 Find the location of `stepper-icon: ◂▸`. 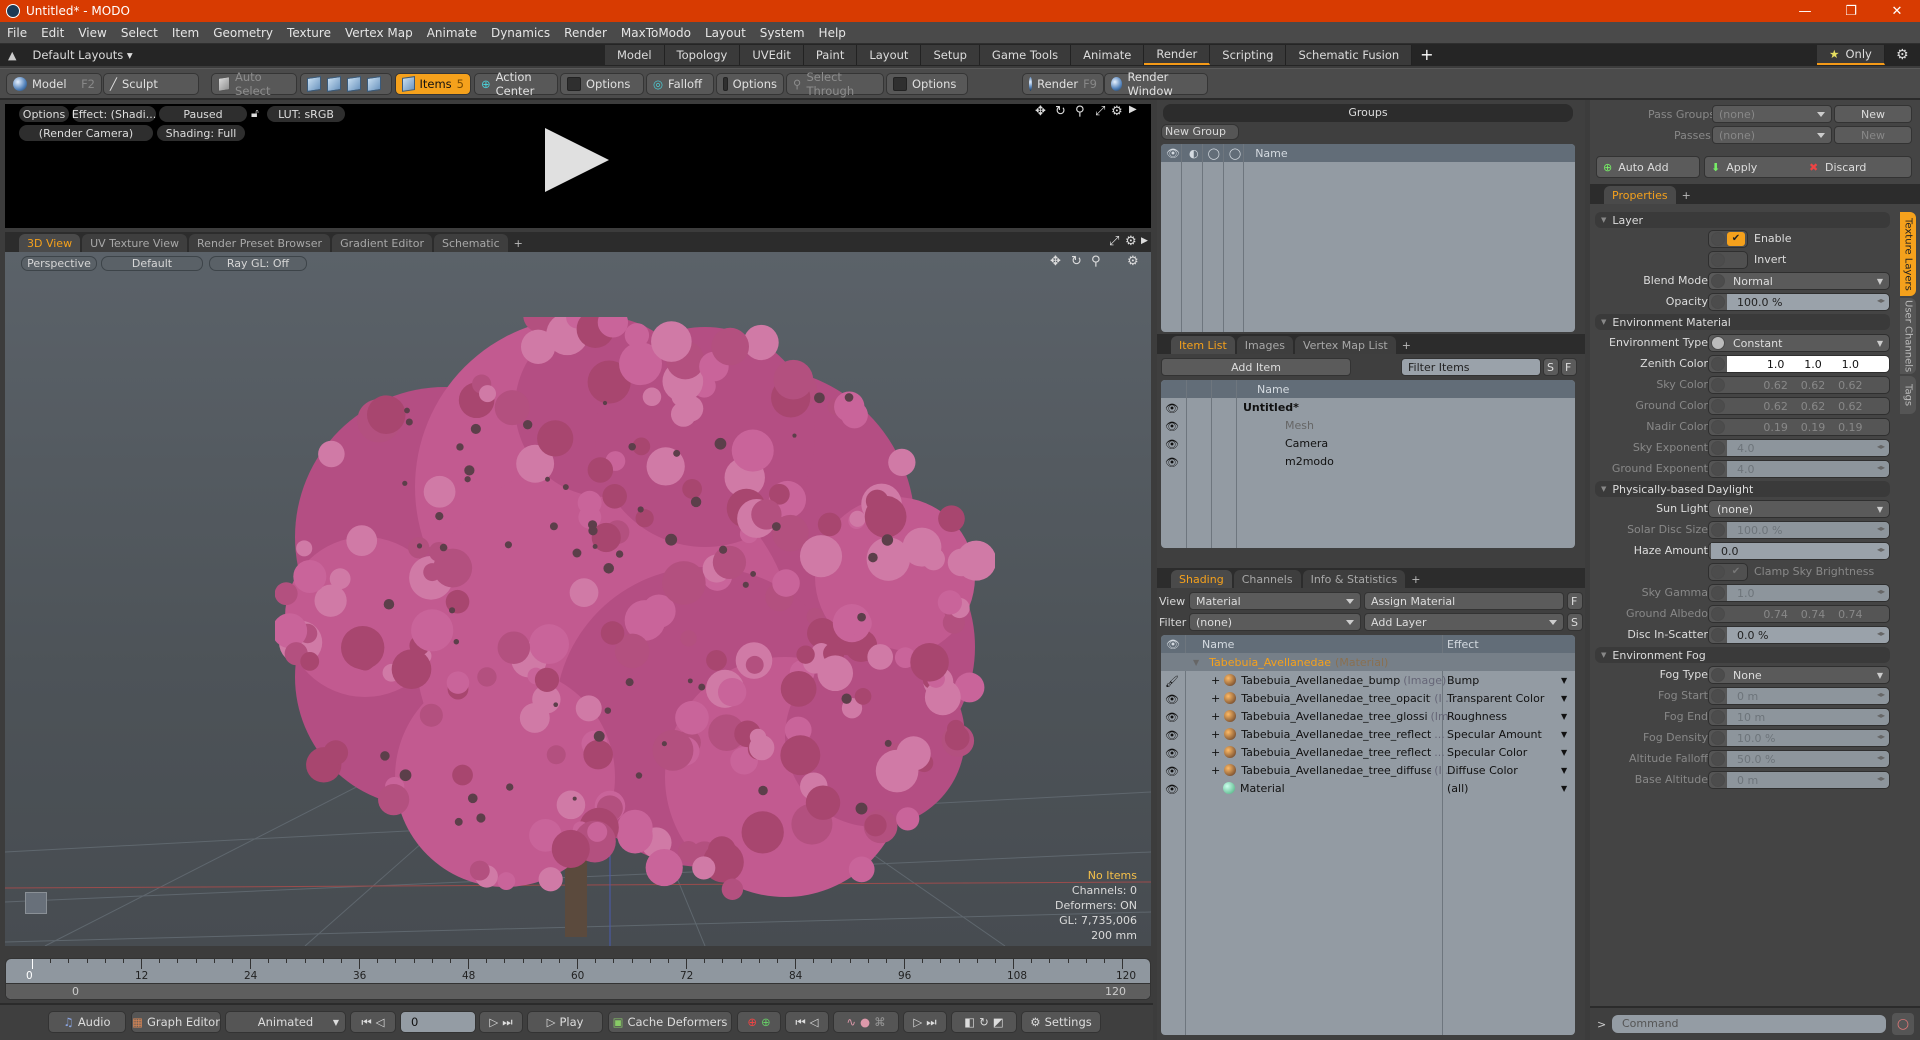

stepper-icon: ◂▸ is located at coordinates (1882, 780).